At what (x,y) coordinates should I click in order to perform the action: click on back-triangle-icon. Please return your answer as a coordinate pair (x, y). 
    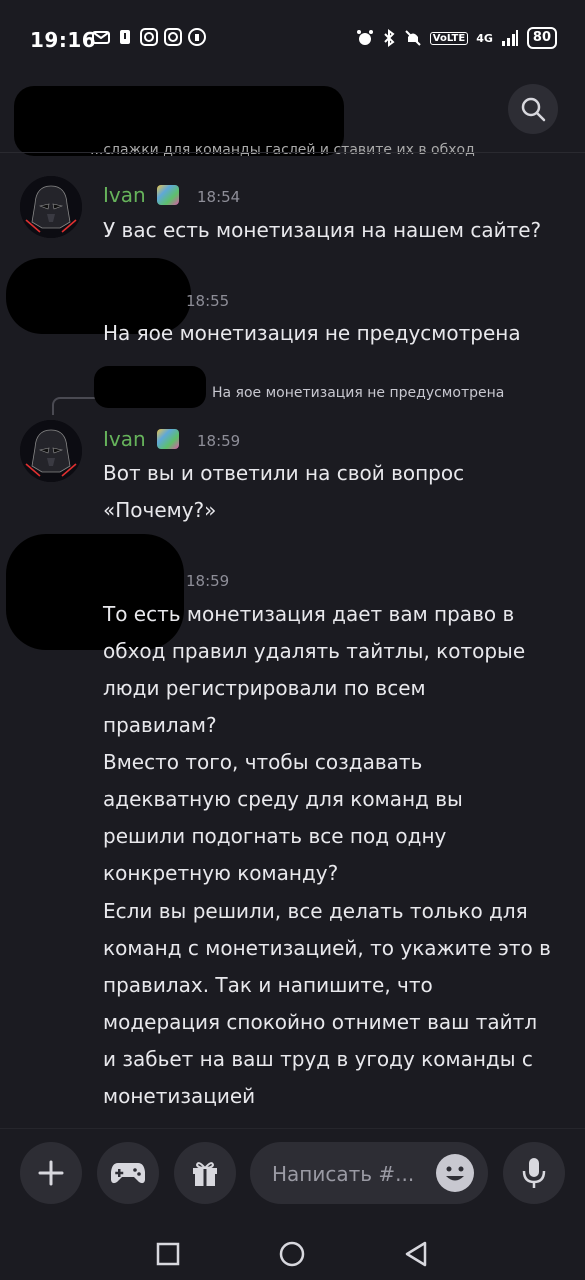
    Looking at the image, I should click on (416, 1254).